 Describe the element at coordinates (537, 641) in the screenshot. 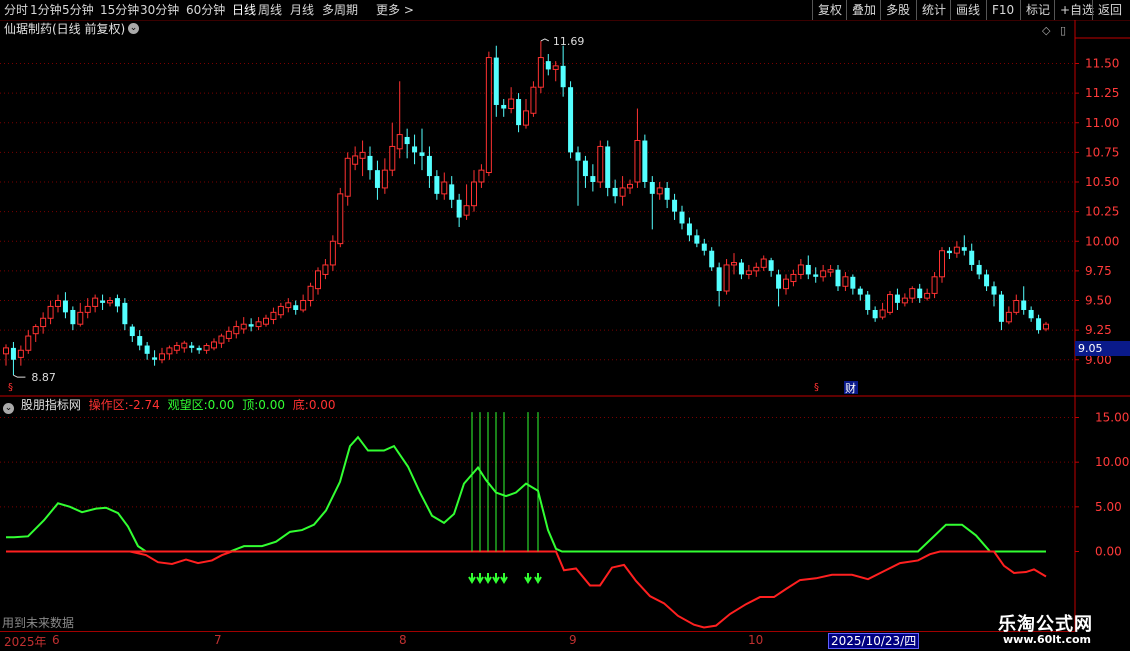

I see `date-axis: 2025年 6 7 8 9 10 2025/10/23/四` at that location.